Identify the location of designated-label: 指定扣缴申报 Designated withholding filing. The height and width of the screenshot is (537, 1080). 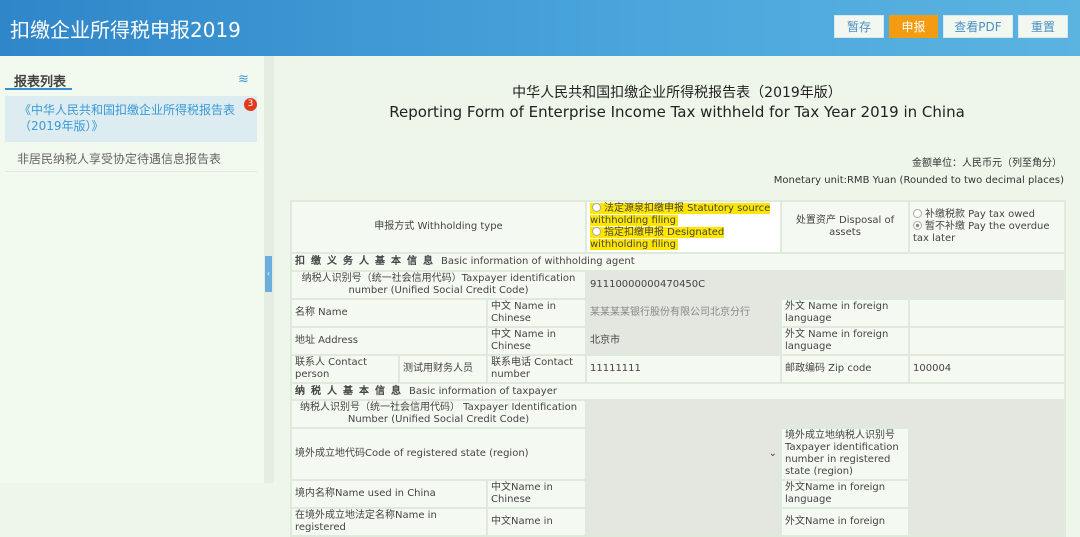
(657, 238).